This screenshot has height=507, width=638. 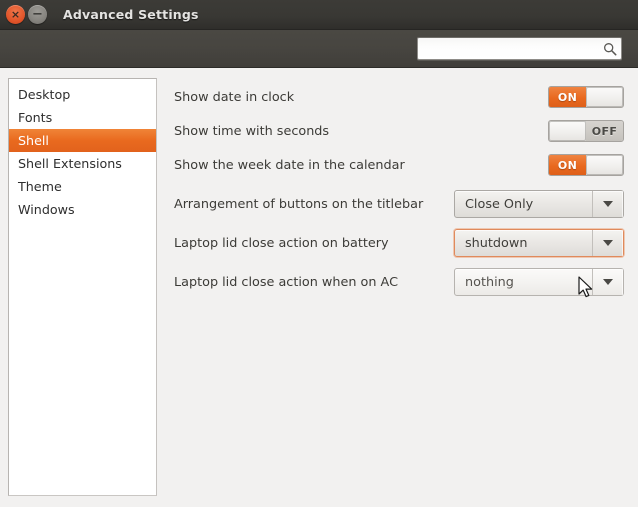 I want to click on setting-control: Close Only, so click(x=531, y=204).